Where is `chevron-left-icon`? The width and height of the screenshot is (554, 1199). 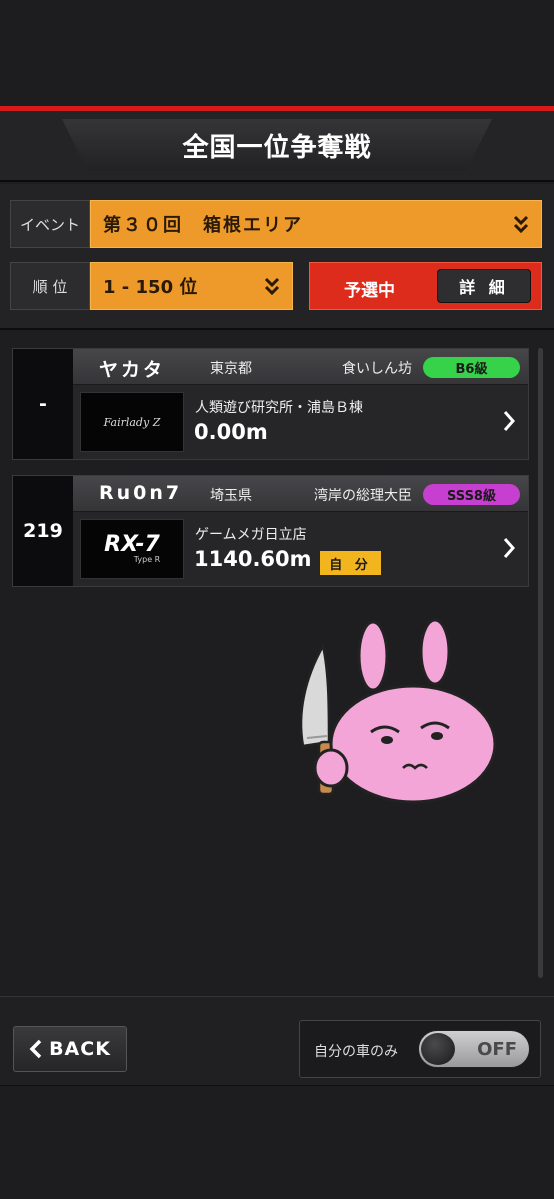
chevron-left-icon is located at coordinates (35, 1049).